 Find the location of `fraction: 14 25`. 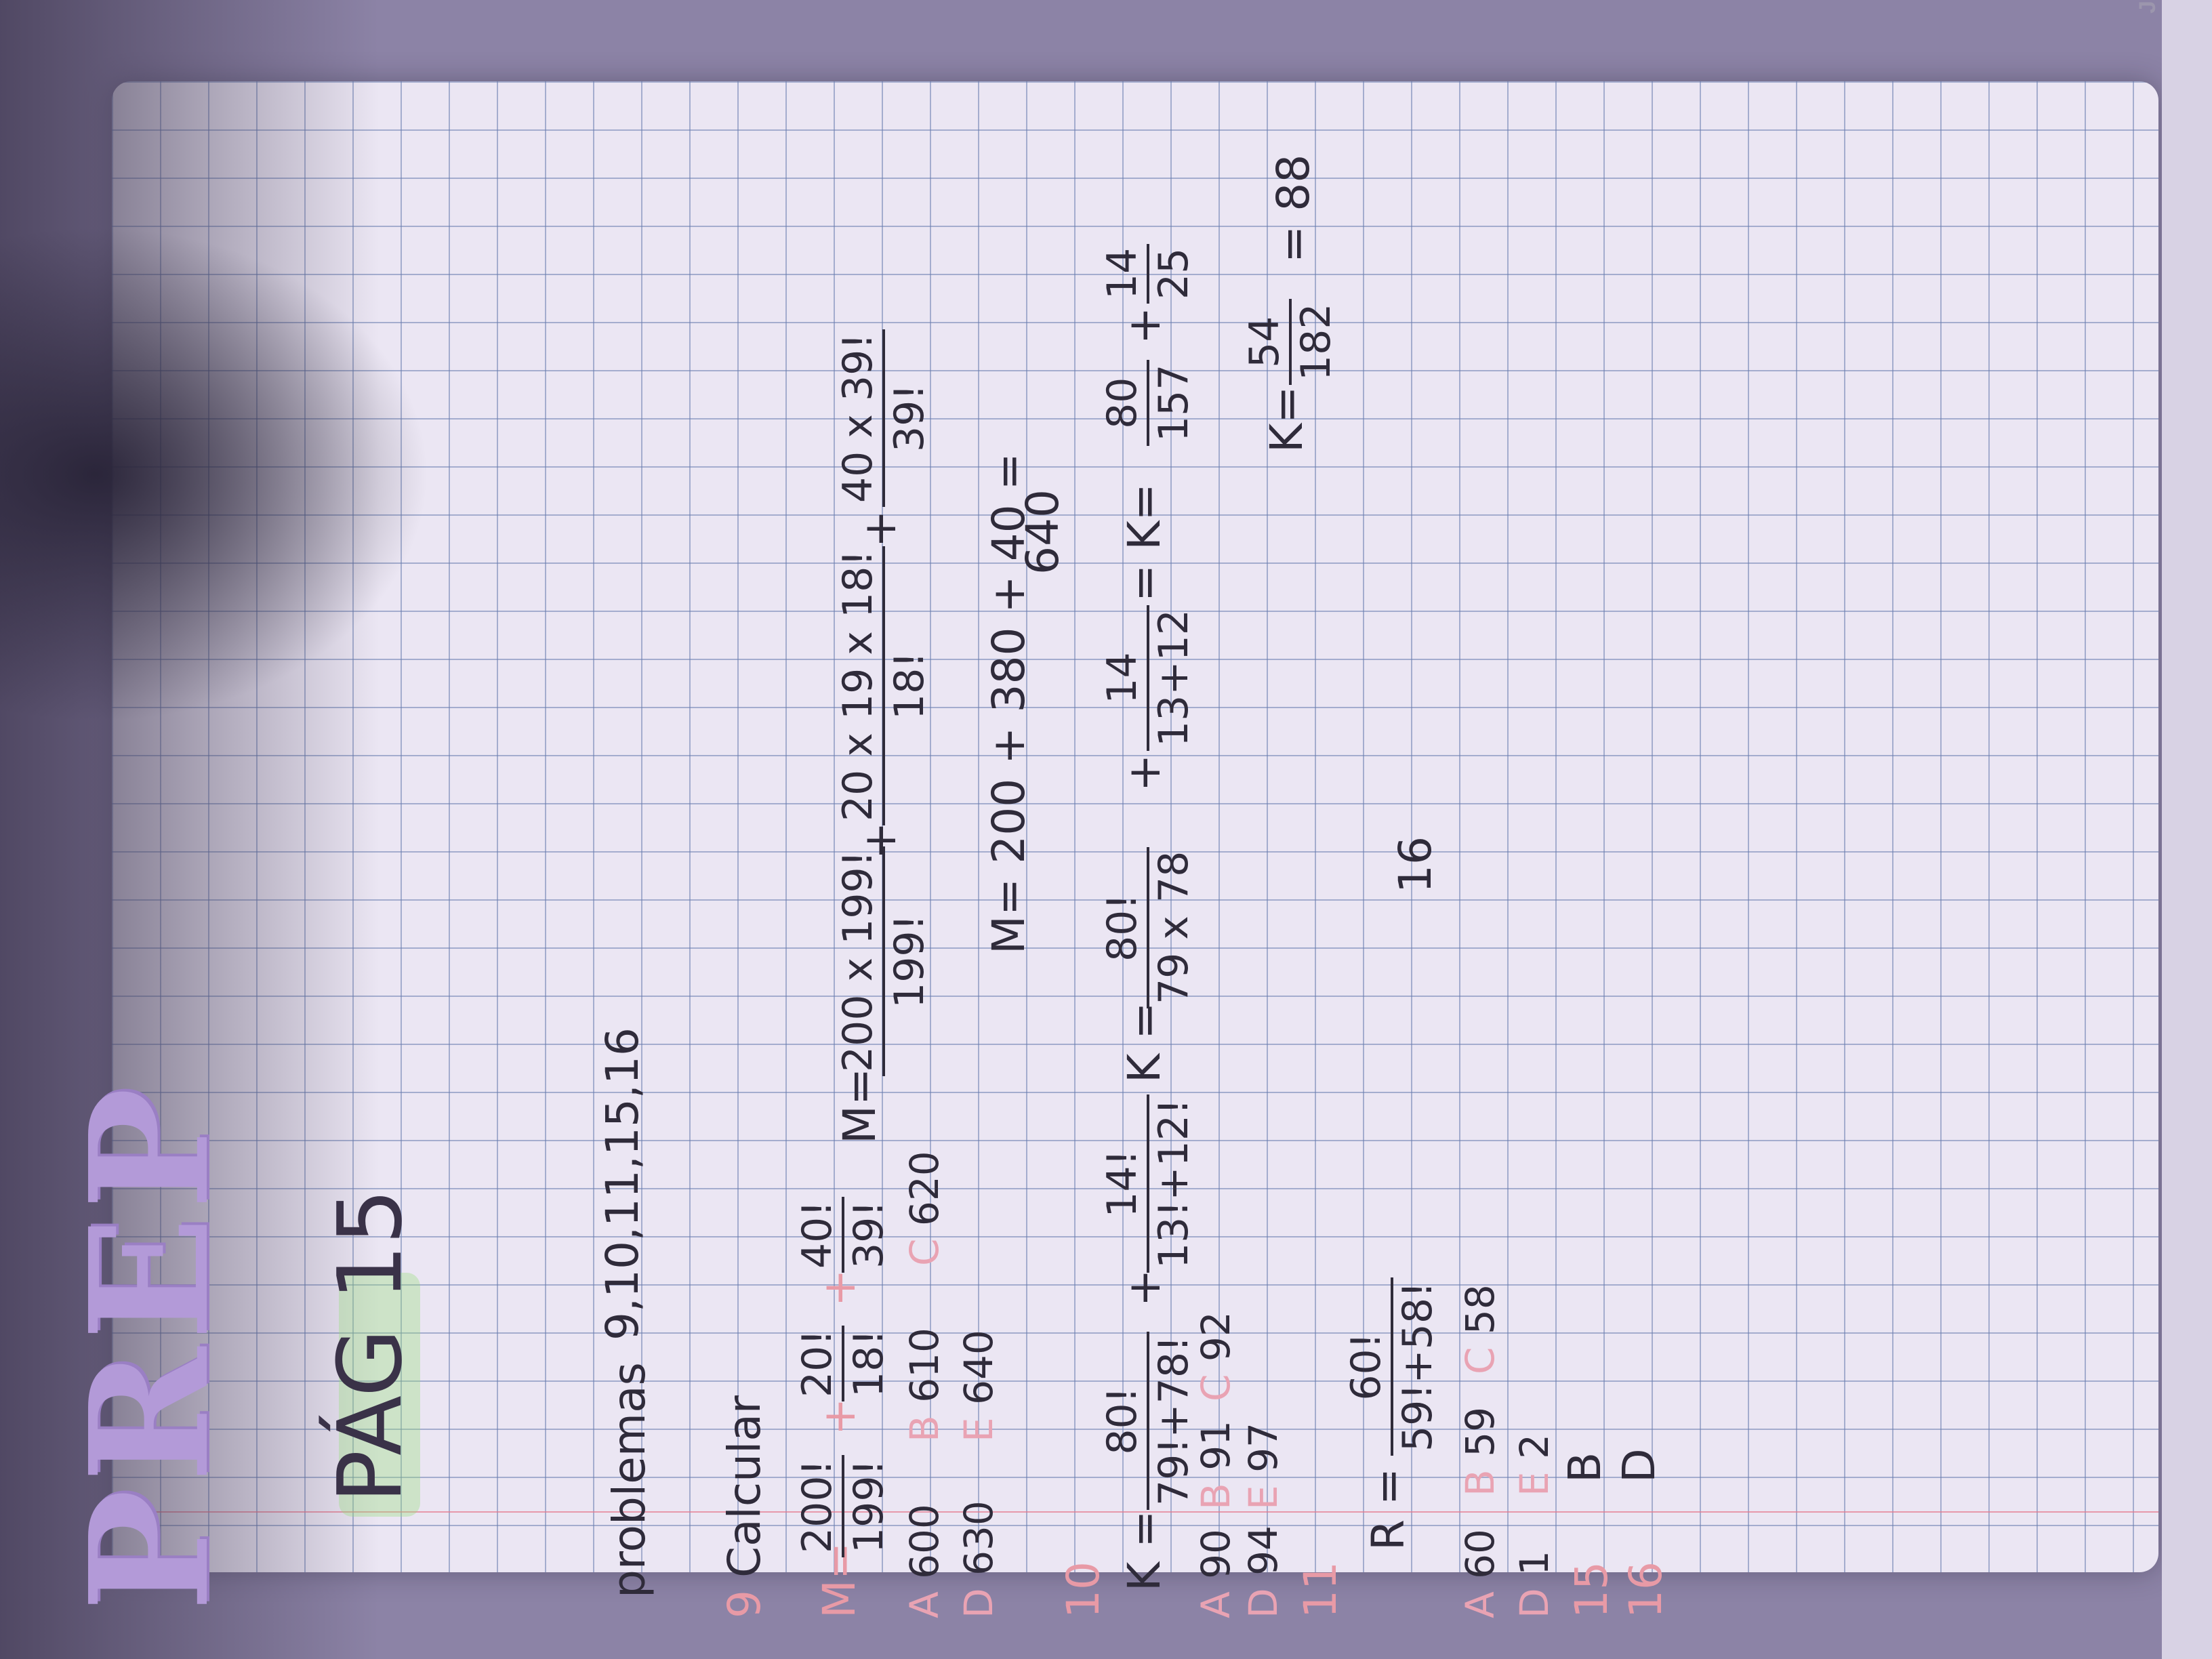

fraction: 14 25 is located at coordinates (1148, 273).